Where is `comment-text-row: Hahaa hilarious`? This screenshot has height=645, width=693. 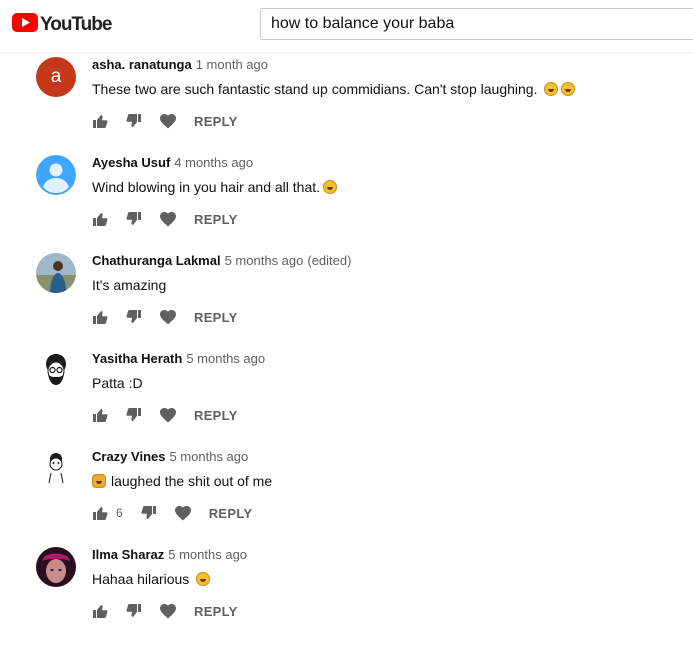
comment-text-row: Hahaa hilarious is located at coordinates (151, 579).